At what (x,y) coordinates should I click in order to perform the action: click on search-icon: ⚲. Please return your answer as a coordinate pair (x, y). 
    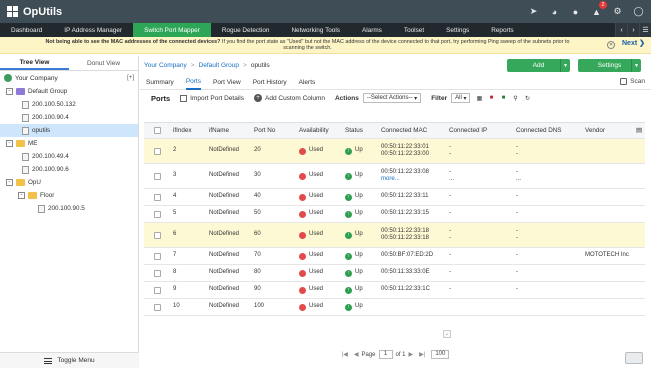
    Looking at the image, I should click on (515, 98).